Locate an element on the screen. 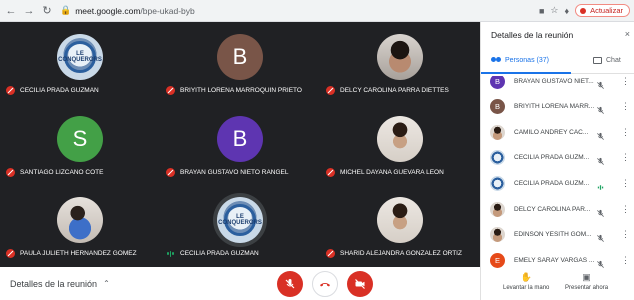 The image size is (634, 300). reload-icon: ↻ is located at coordinates (47, 11).